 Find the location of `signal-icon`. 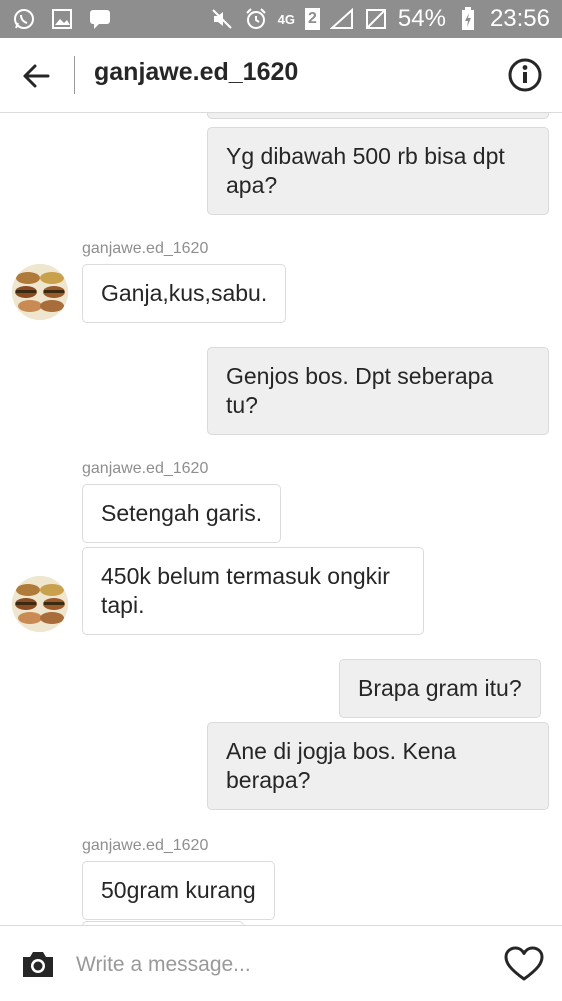

signal-icon is located at coordinates (341, 19).